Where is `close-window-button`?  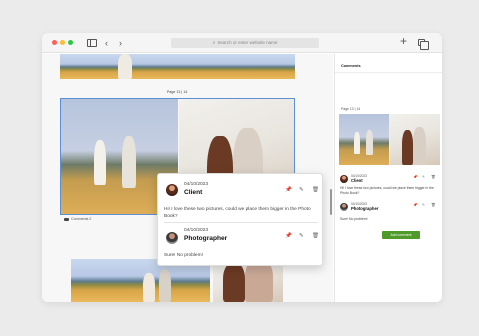 close-window-button is located at coordinates (54, 42).